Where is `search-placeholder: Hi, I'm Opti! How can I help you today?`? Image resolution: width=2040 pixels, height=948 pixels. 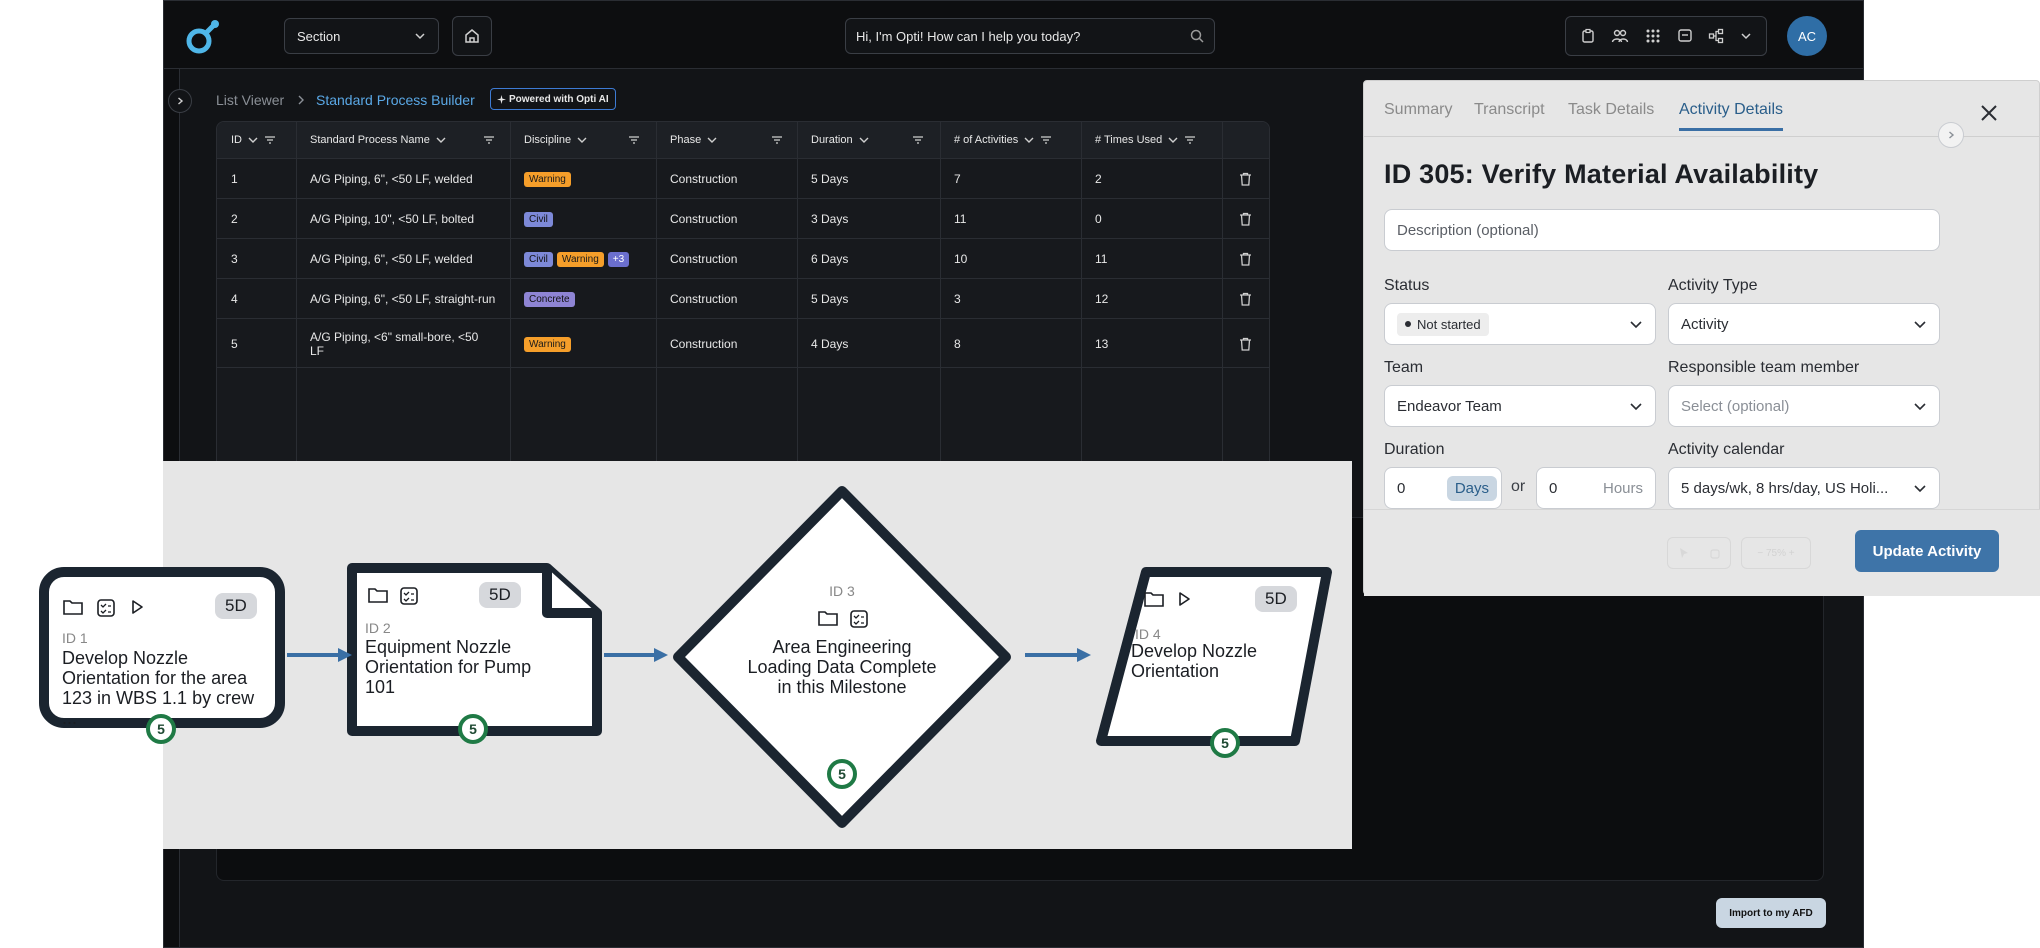 search-placeholder: Hi, I'm Opti! How can I help you today? is located at coordinates (968, 36).